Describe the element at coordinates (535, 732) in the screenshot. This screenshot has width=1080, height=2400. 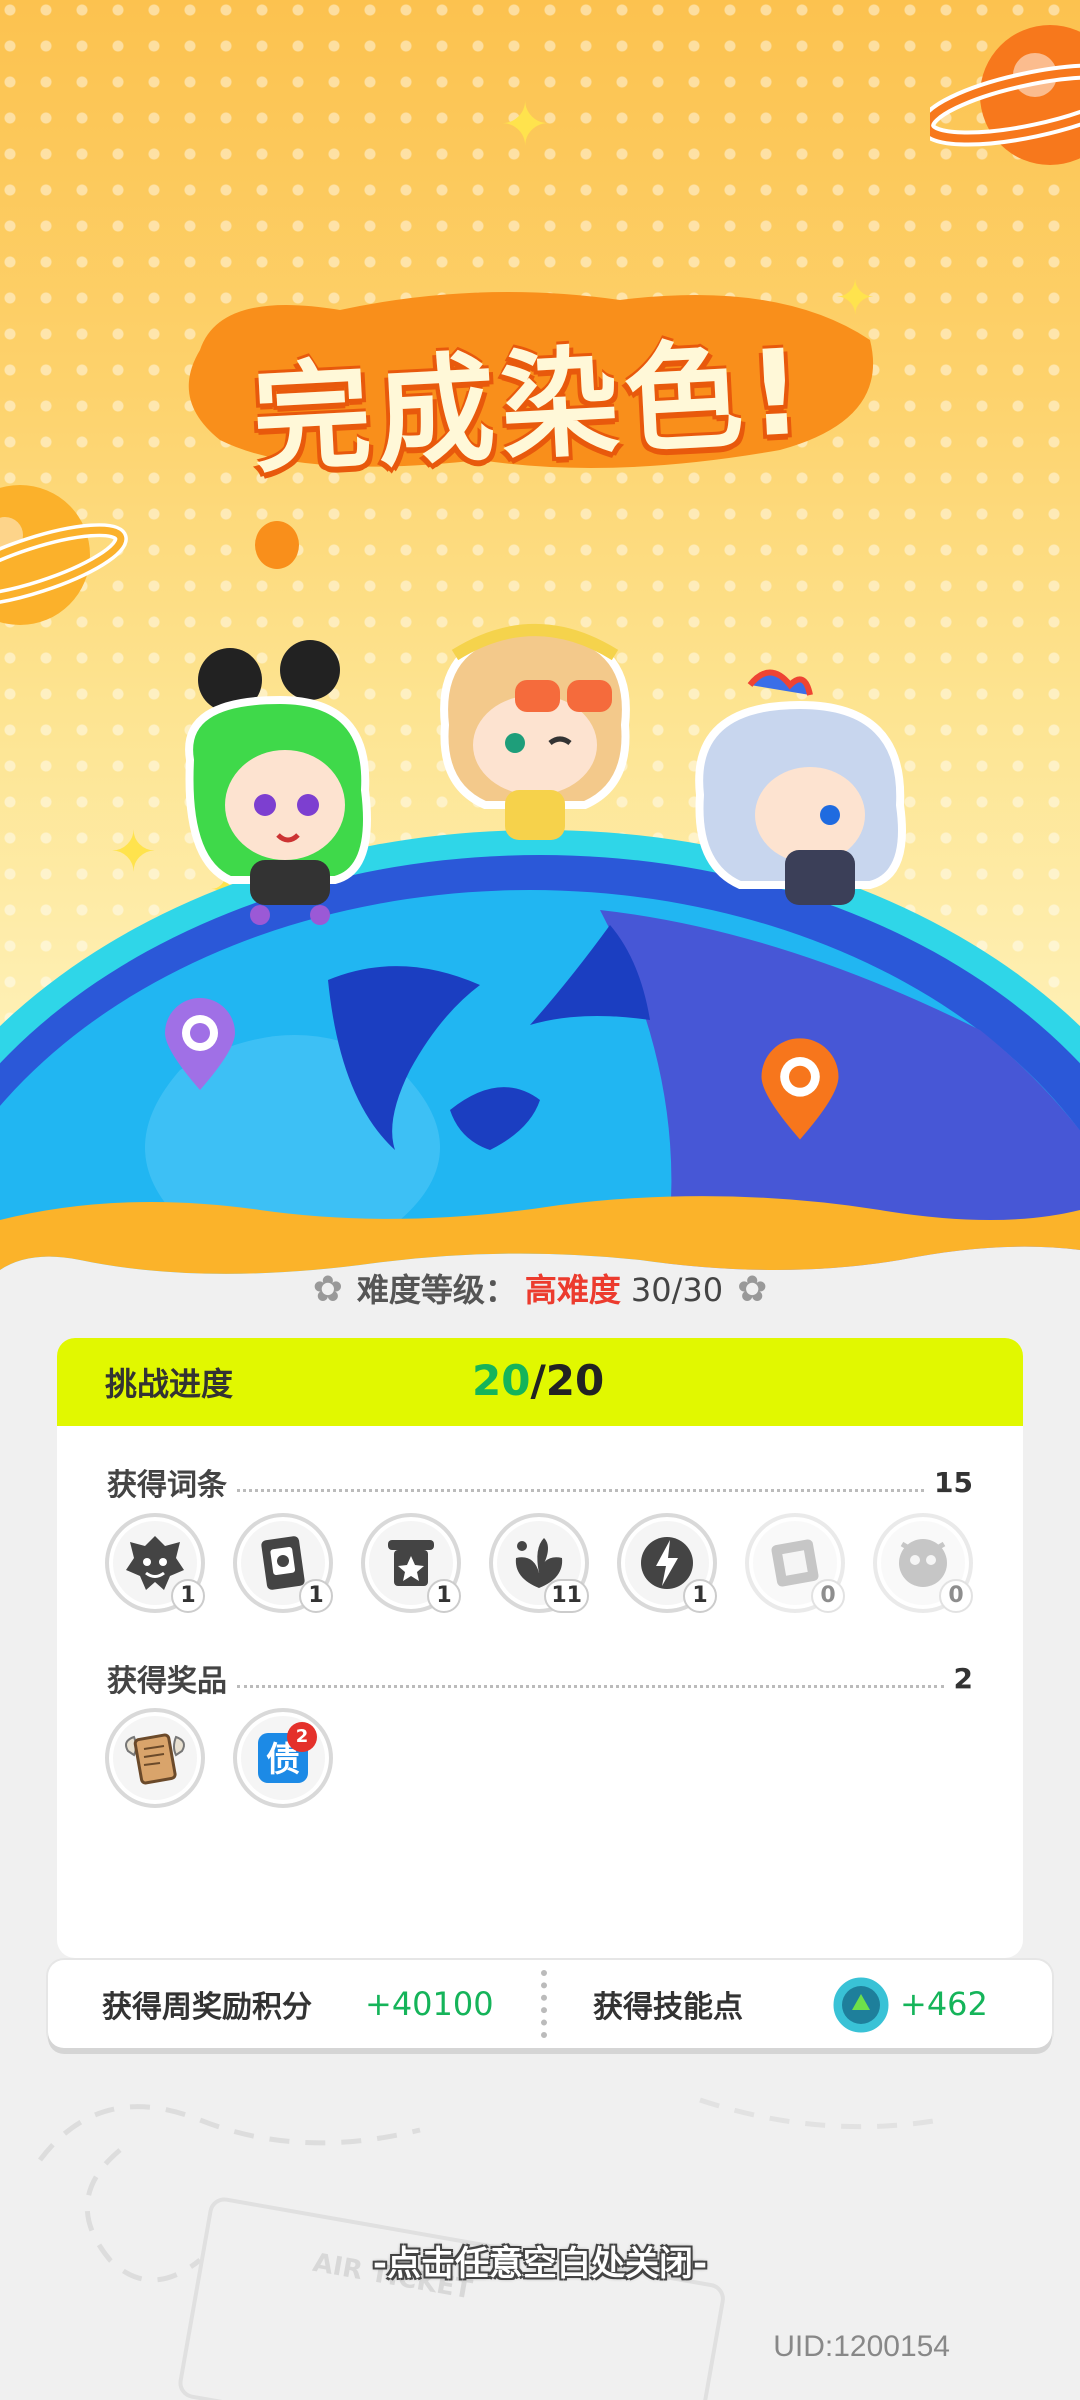
I see `character-blonde-sunglasses` at that location.